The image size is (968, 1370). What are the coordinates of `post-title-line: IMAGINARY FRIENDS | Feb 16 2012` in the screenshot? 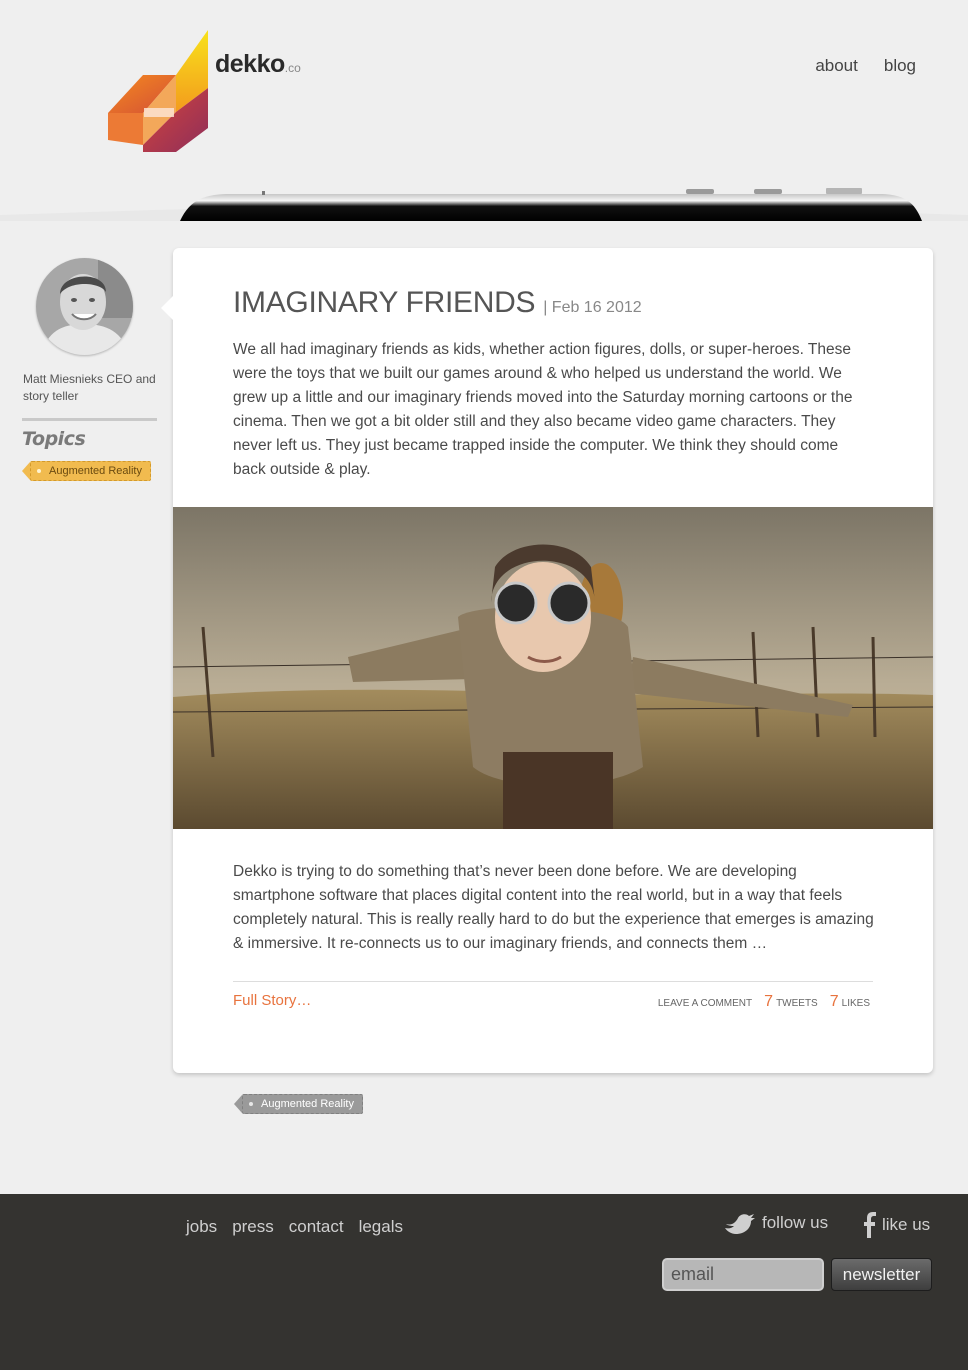 It's located at (437, 303).